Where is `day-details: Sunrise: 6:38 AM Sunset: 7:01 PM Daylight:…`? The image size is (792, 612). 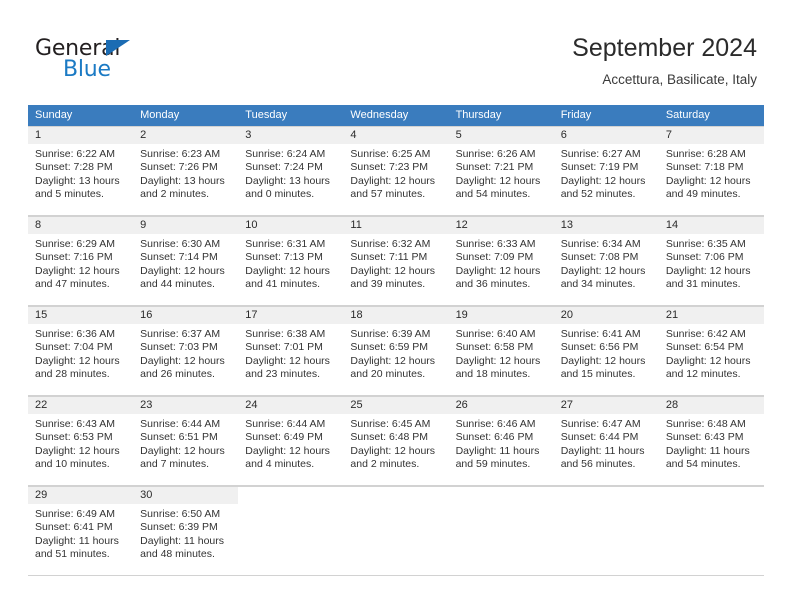 day-details: Sunrise: 6:38 AM Sunset: 7:01 PM Daylight:… is located at coordinates (290, 353).